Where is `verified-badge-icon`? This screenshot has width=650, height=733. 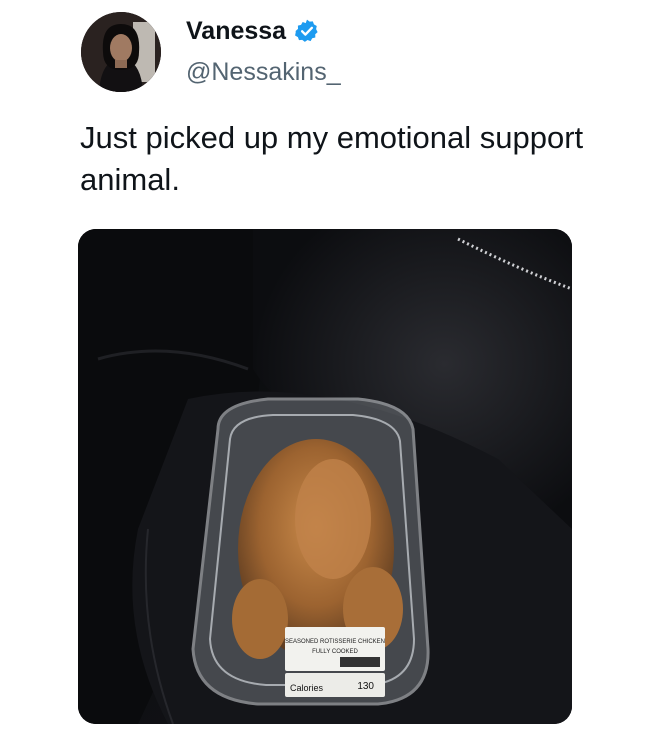 verified-badge-icon is located at coordinates (307, 31).